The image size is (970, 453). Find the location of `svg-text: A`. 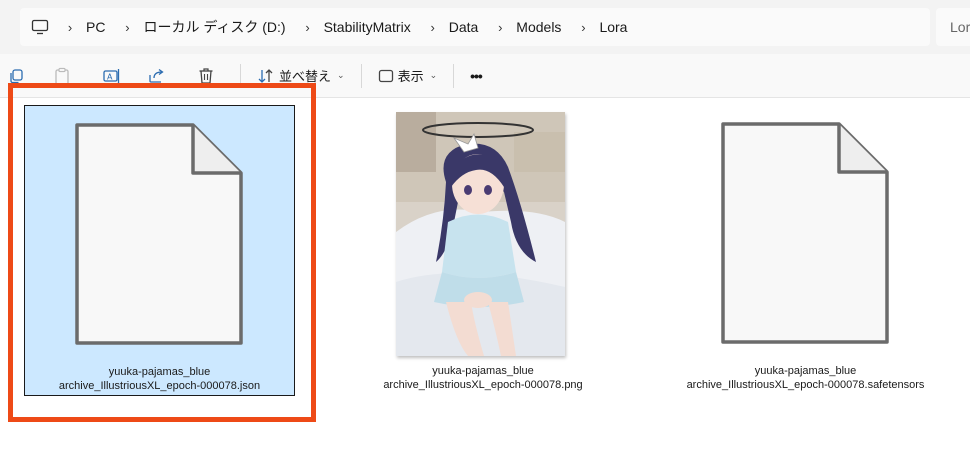

svg-text: A is located at coordinates (110, 76).